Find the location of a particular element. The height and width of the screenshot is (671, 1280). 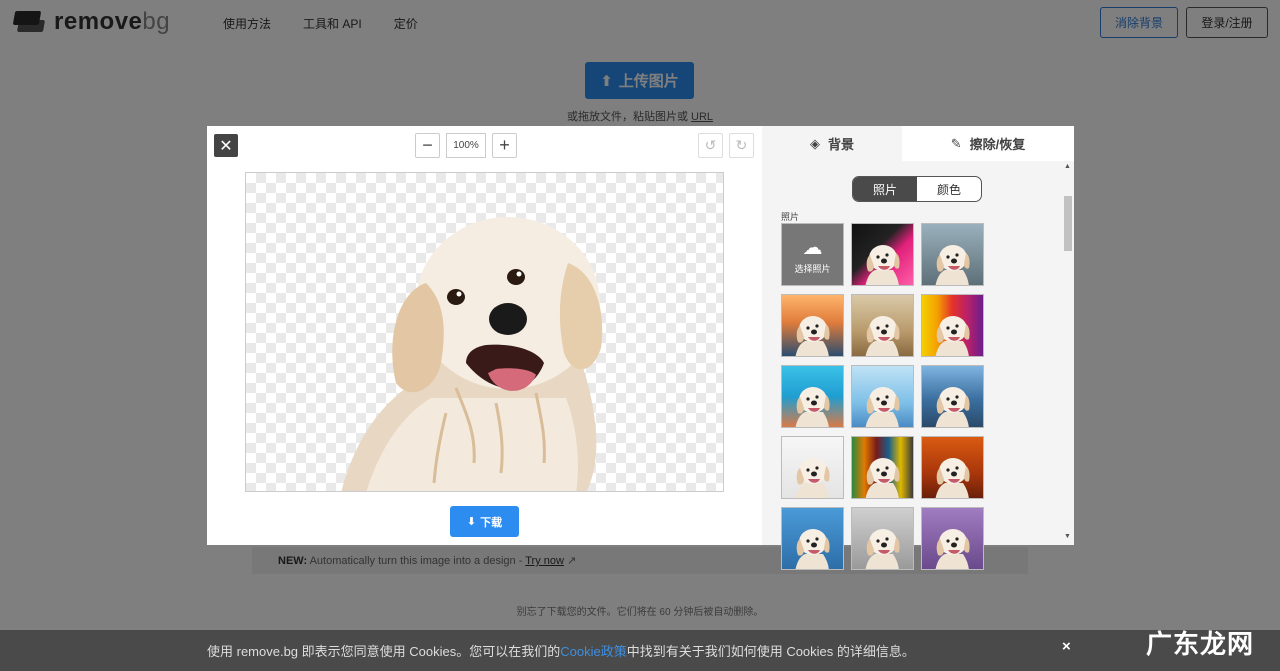

close-icon: ✕ is located at coordinates (226, 145).